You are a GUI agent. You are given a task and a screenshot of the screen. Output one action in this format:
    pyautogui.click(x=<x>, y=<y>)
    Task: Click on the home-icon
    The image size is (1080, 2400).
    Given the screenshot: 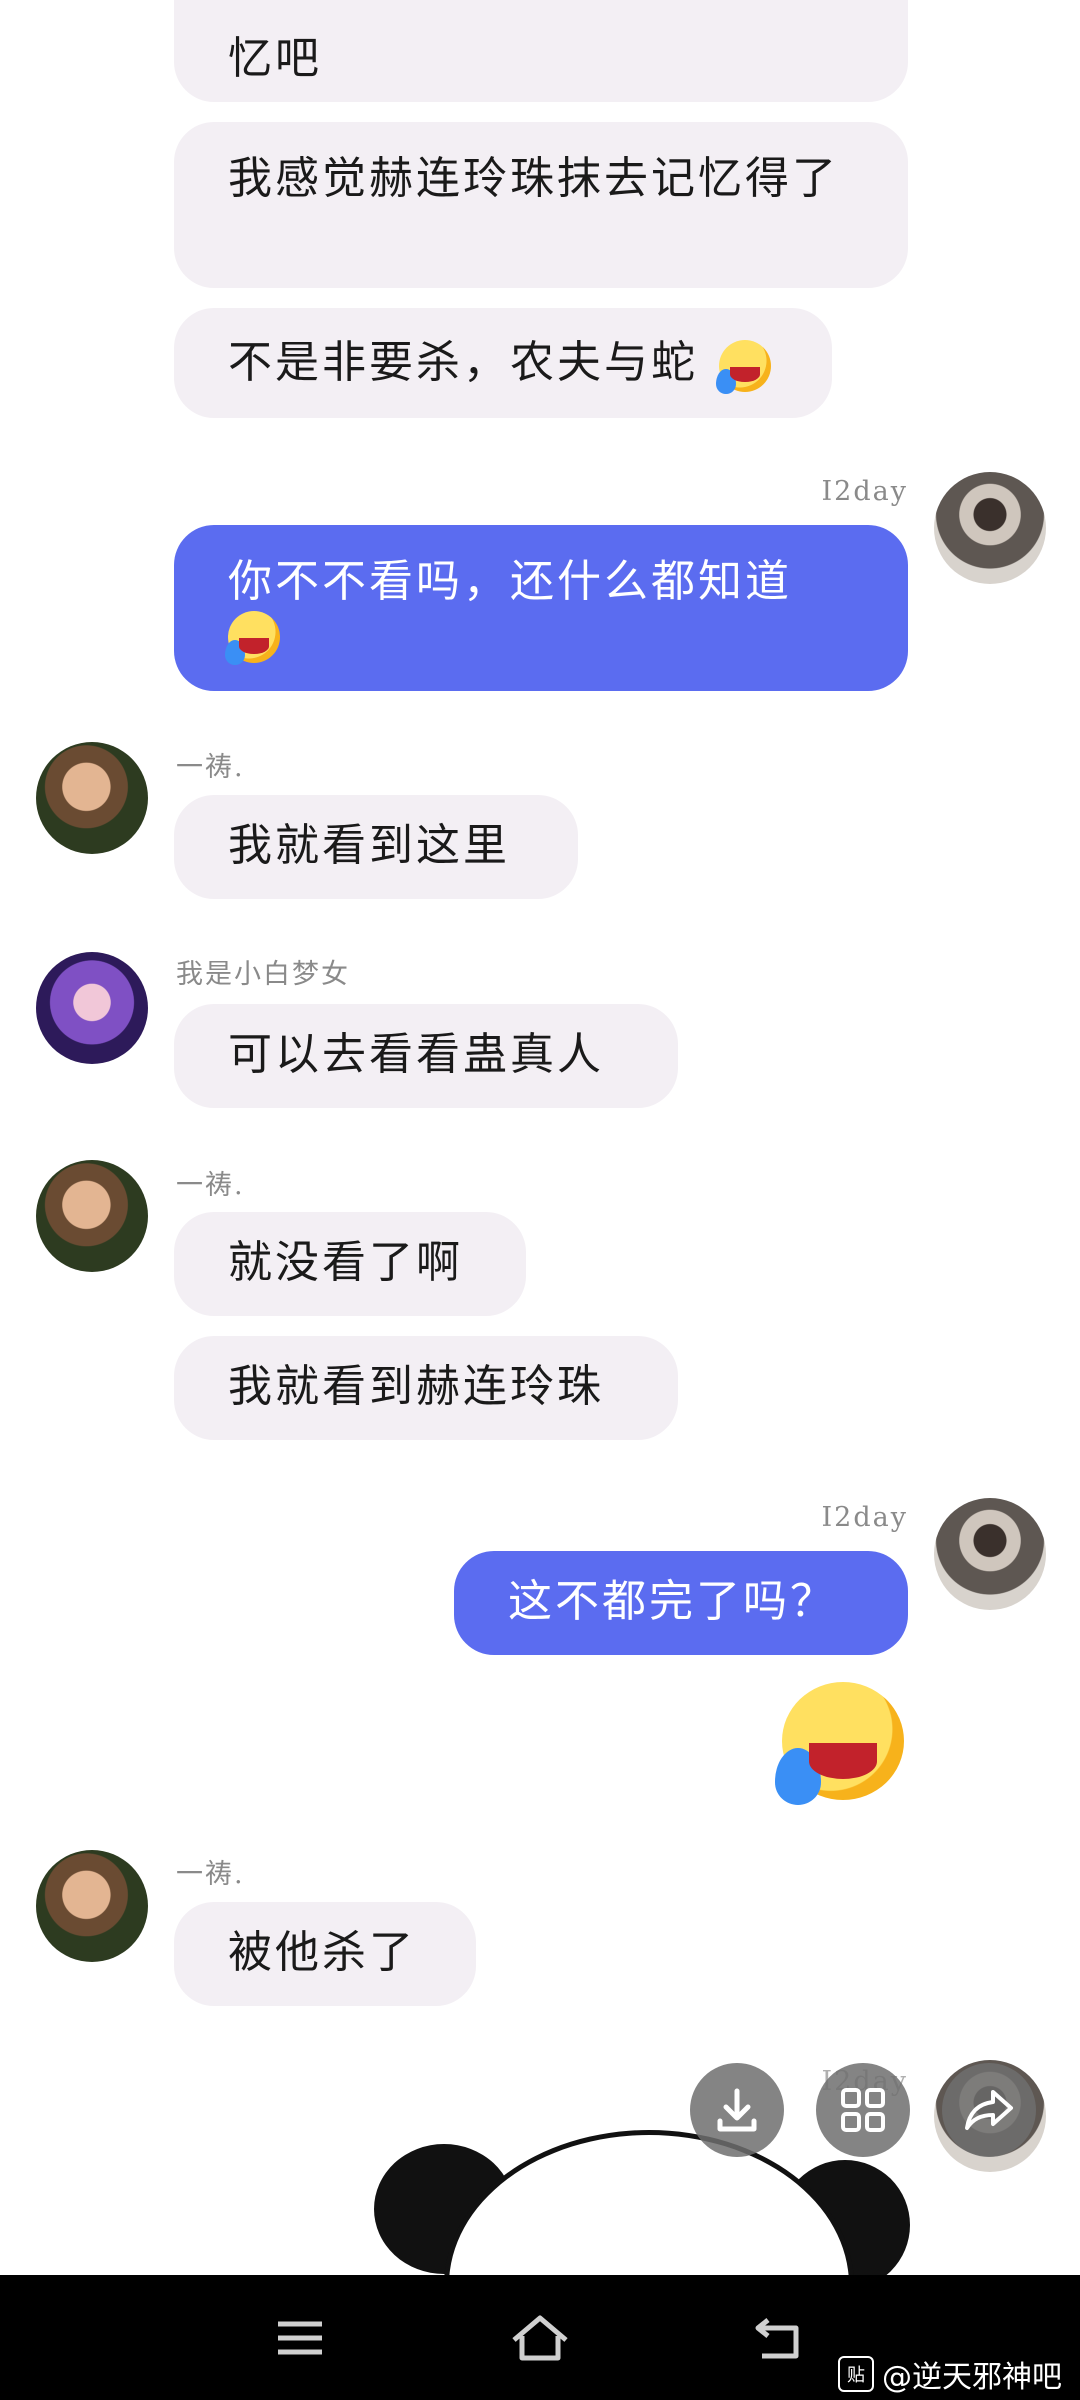 What is the action you would take?
    pyautogui.click(x=540, y=2337)
    